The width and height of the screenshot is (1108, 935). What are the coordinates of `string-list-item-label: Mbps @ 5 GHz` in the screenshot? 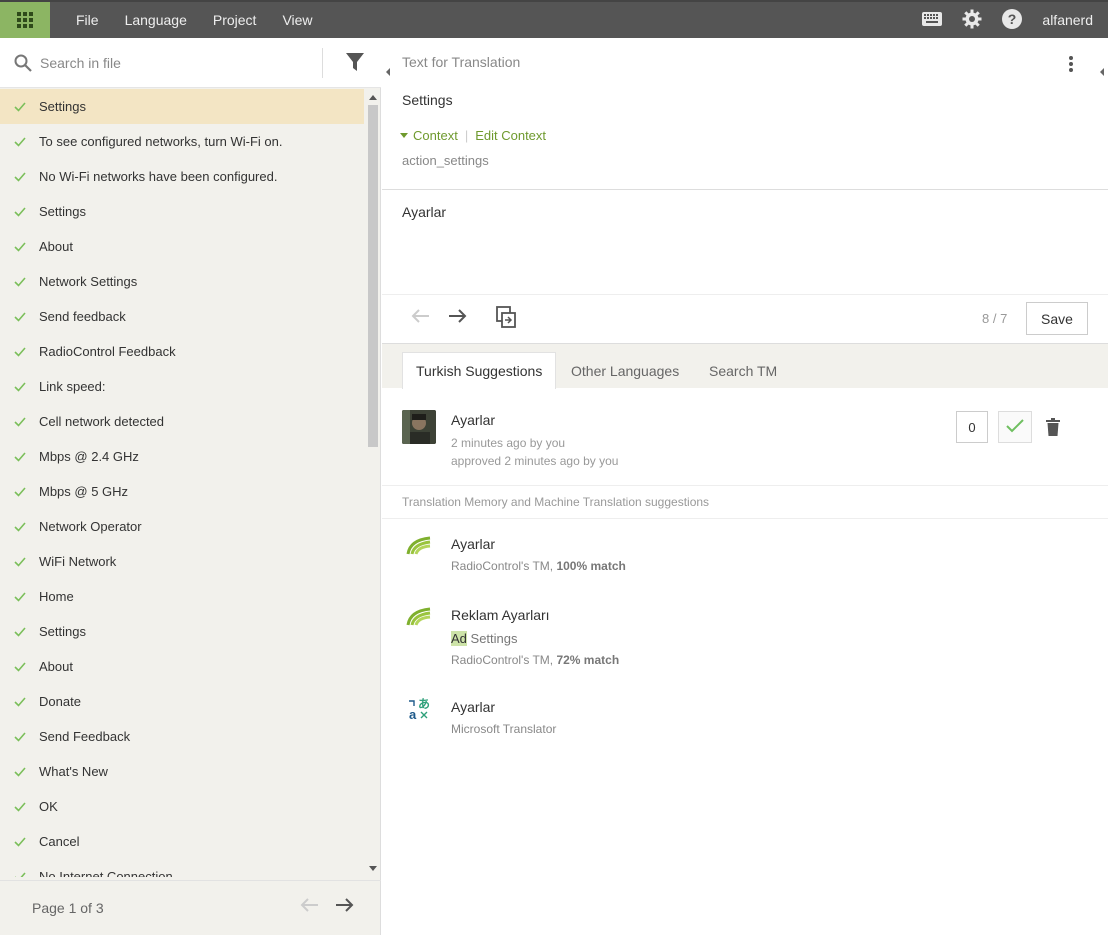 It's located at (84, 491).